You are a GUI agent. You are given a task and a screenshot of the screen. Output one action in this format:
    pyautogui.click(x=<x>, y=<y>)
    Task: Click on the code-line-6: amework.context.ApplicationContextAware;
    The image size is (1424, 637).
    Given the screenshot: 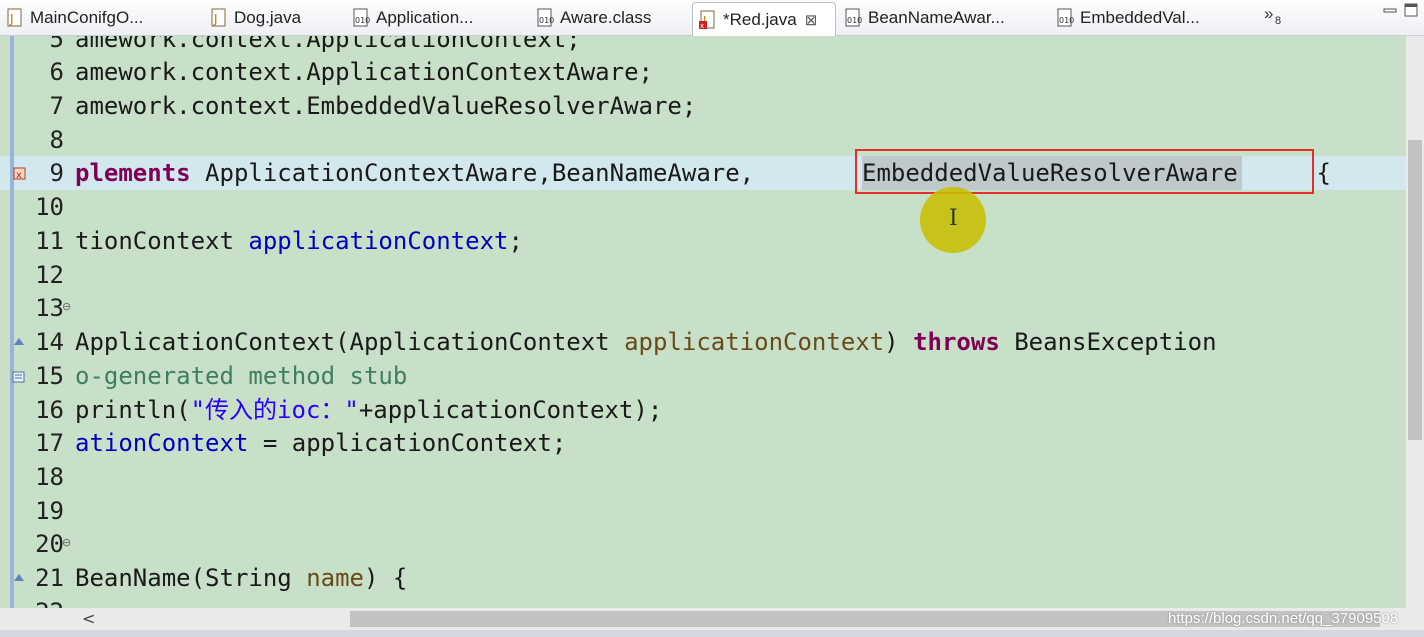 What is the action you would take?
    pyautogui.click(x=364, y=72)
    